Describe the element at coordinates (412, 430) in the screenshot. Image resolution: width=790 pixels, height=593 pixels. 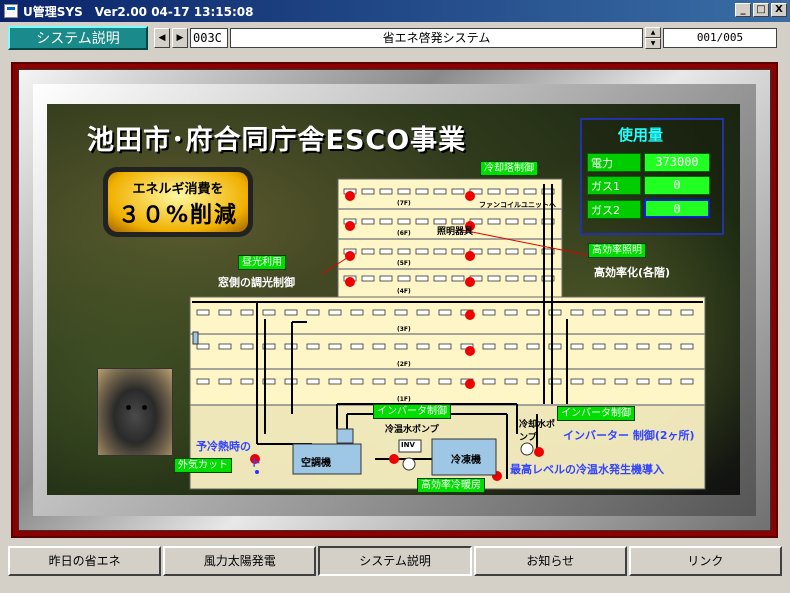
I see `label-chilled-pump: 冷温水ポンプ` at that location.